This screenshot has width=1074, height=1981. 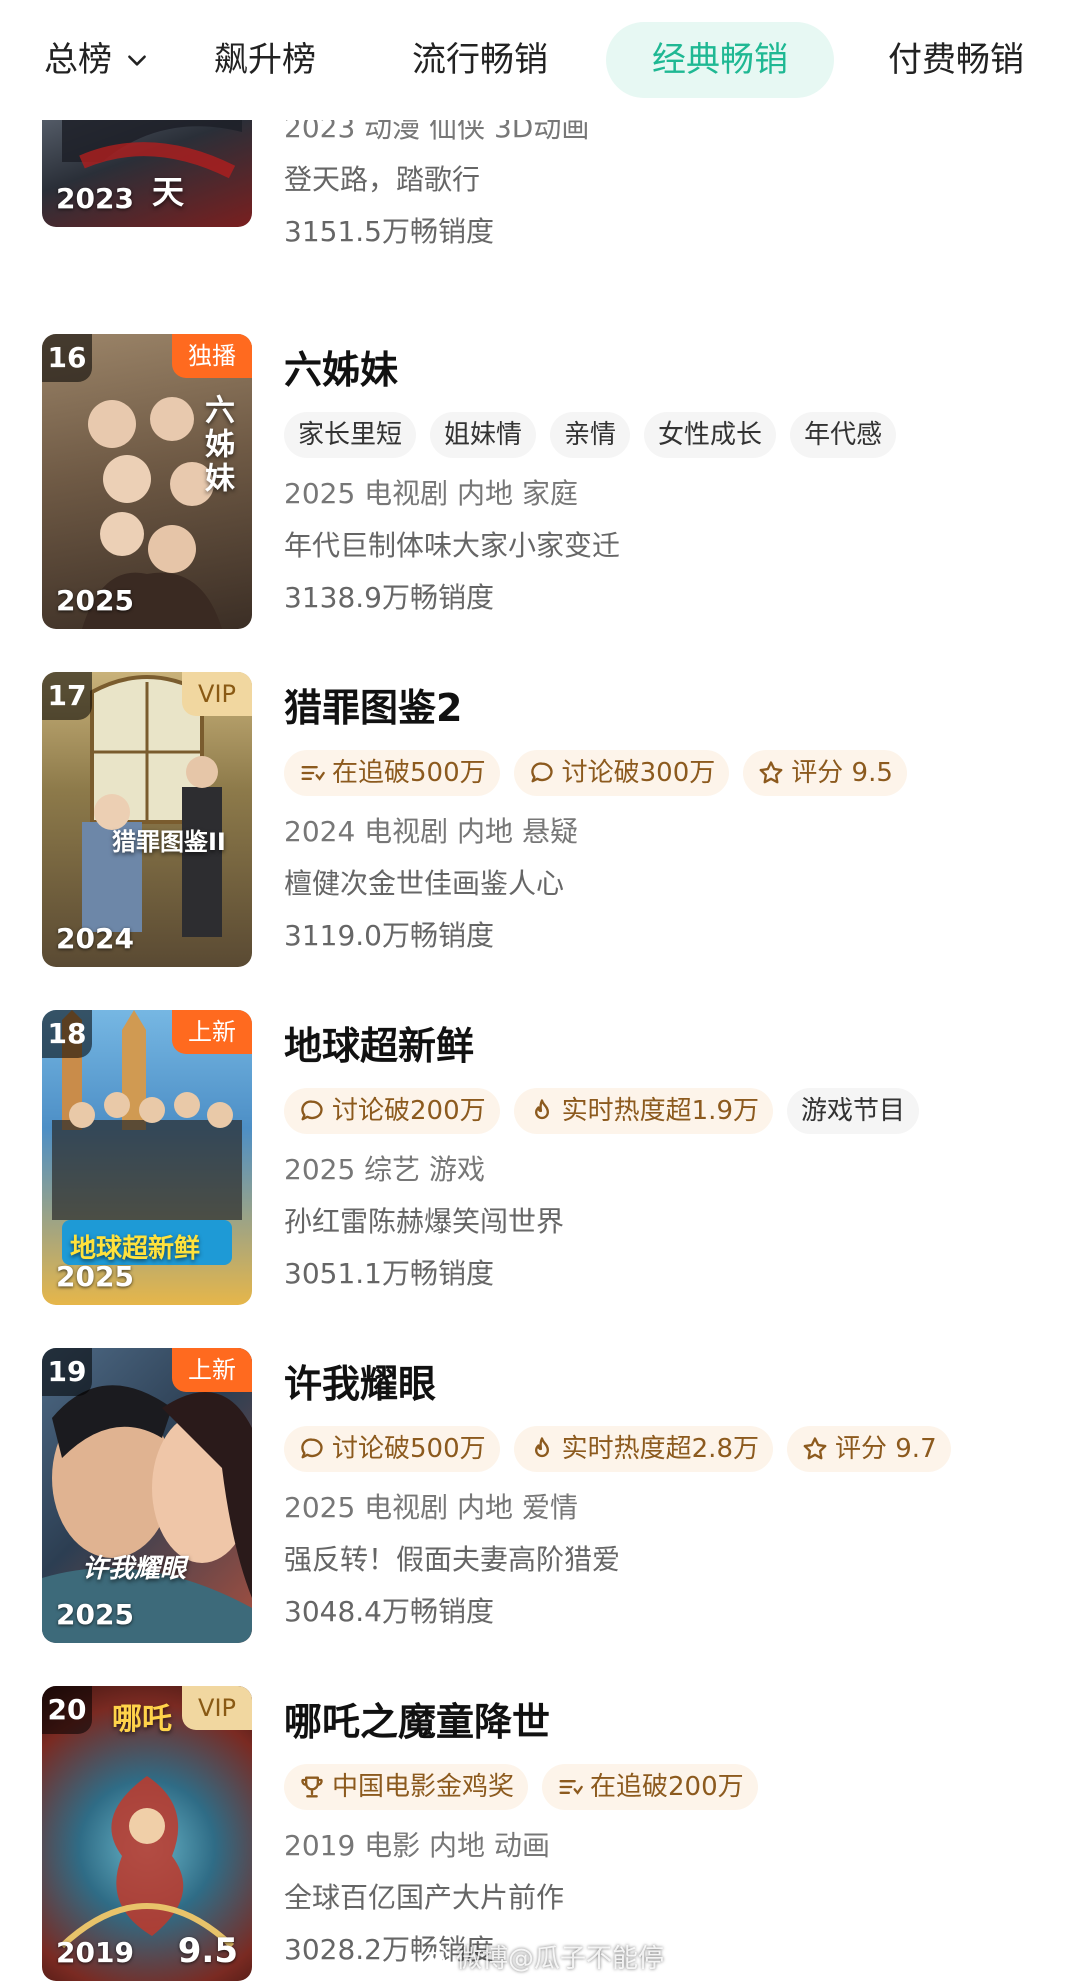 I want to click on category-tab-bar: 总榜 飙升榜 流行畅销 经典畅销 付费畅销, so click(x=537, y=60).